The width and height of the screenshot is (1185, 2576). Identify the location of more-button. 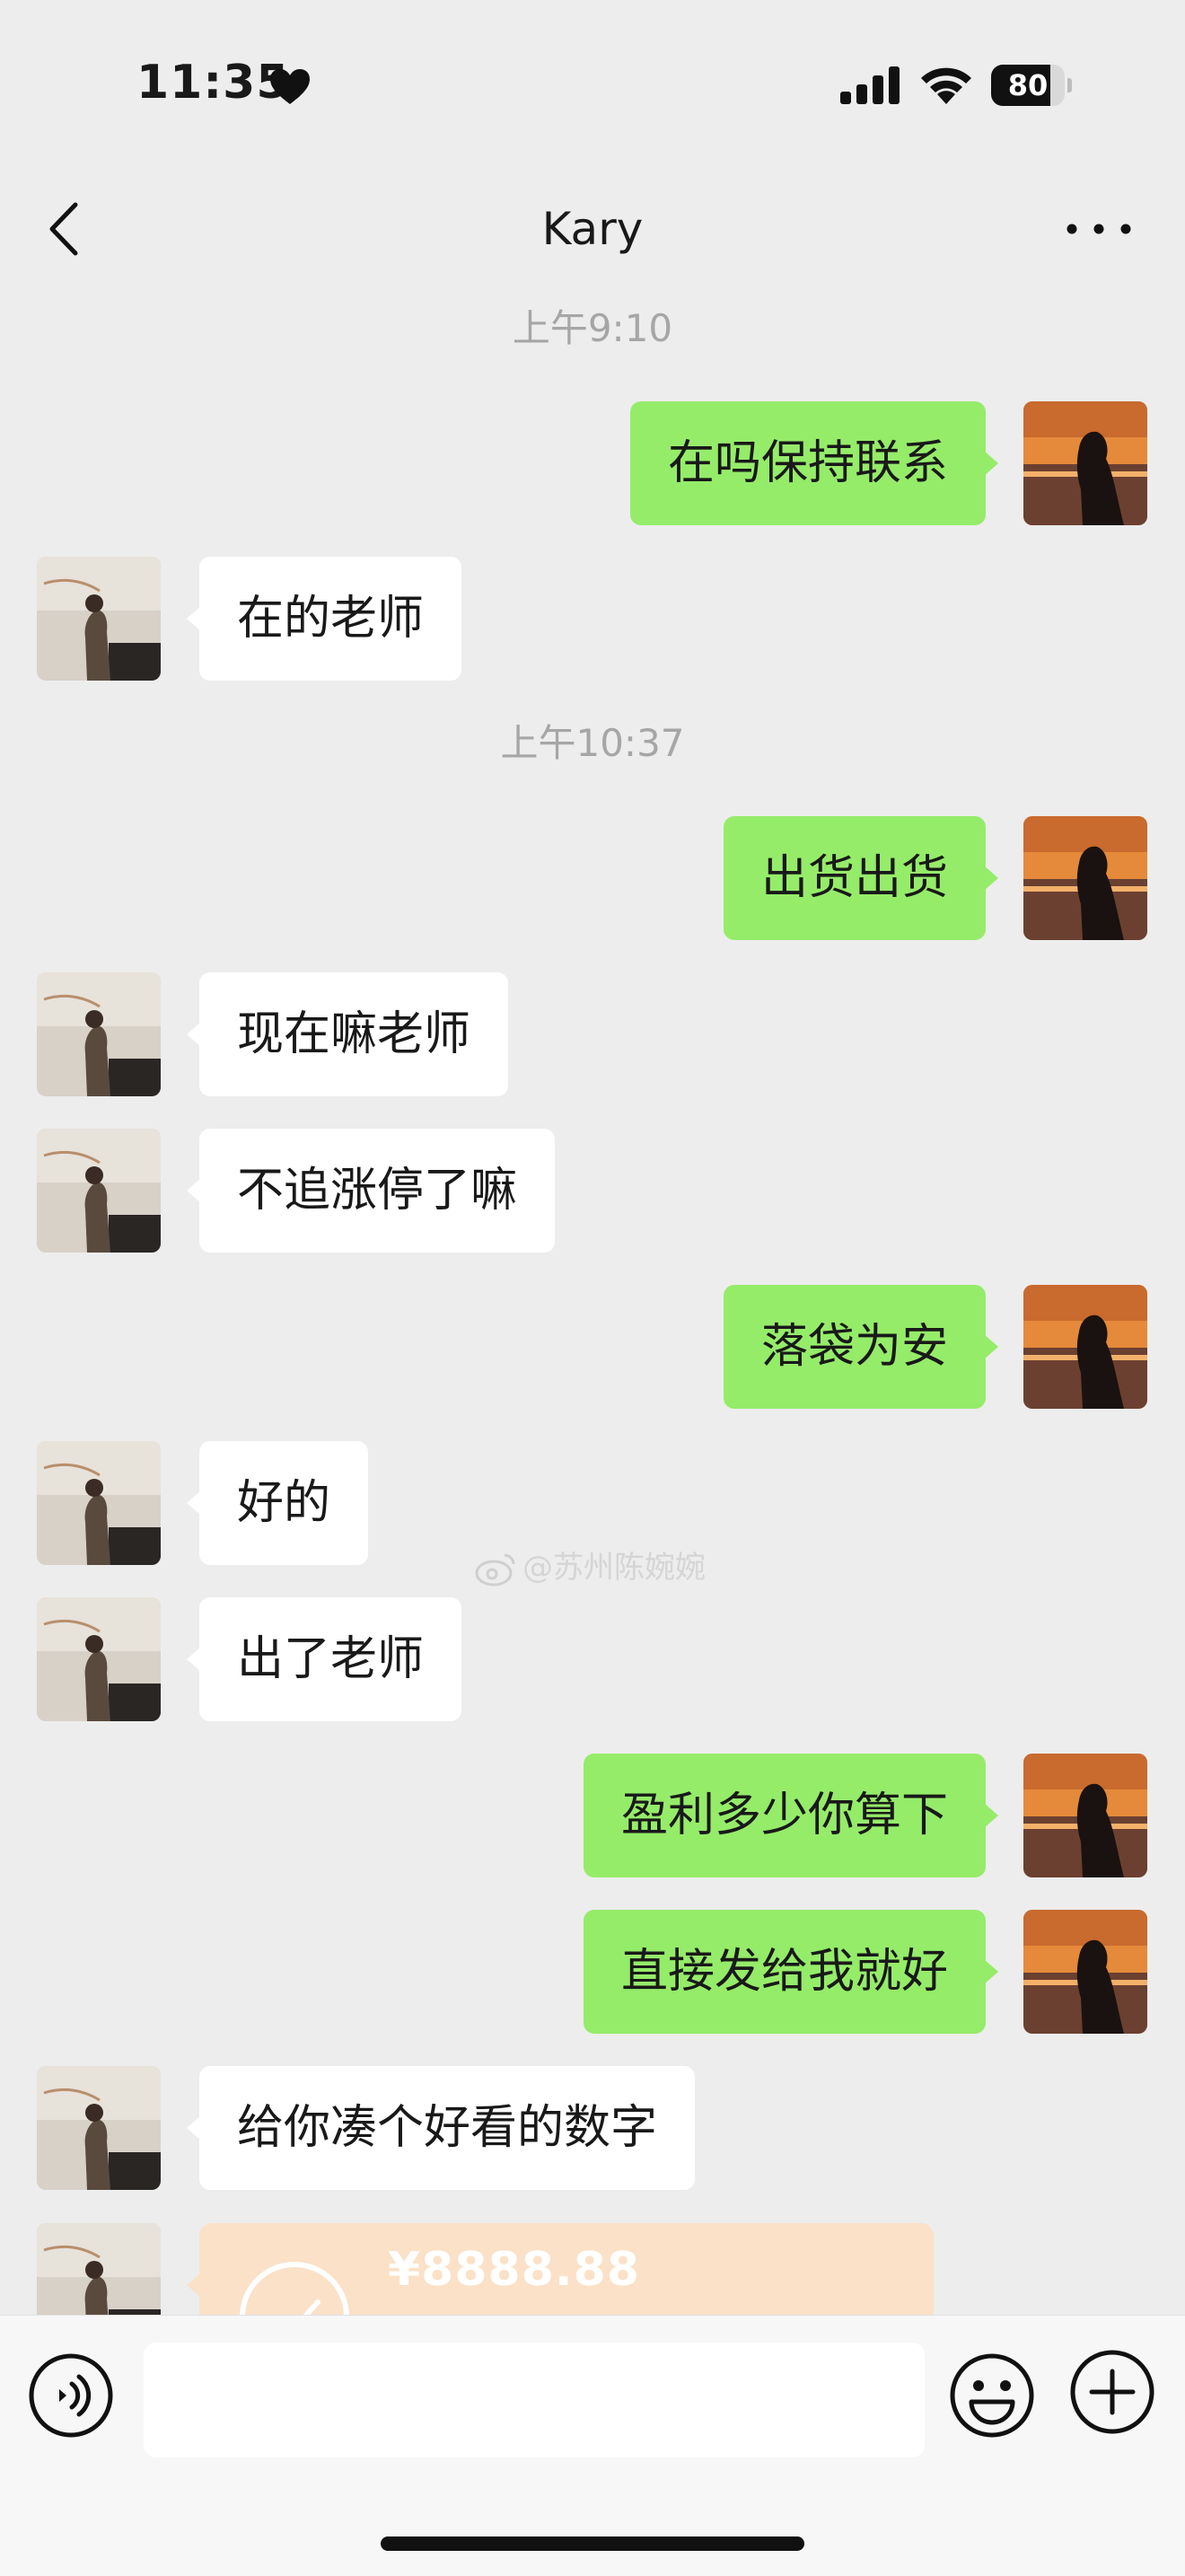
(1099, 229).